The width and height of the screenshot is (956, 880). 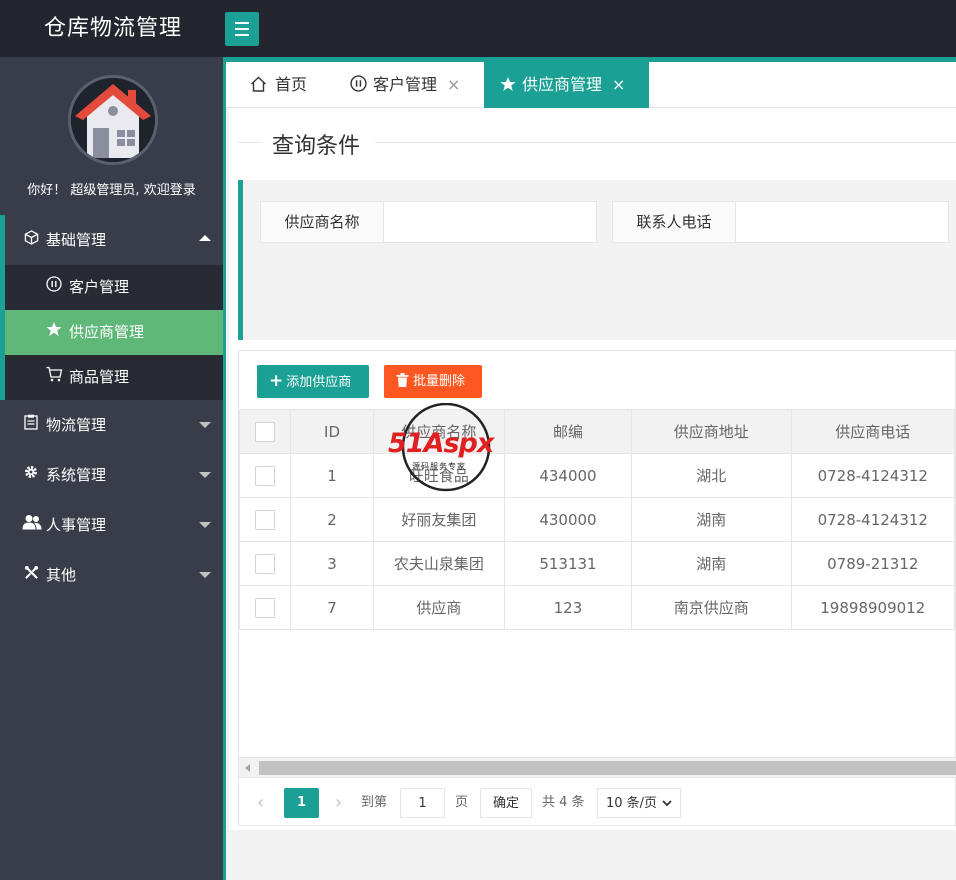 I want to click on tab-label: 首页, so click(x=291, y=84).